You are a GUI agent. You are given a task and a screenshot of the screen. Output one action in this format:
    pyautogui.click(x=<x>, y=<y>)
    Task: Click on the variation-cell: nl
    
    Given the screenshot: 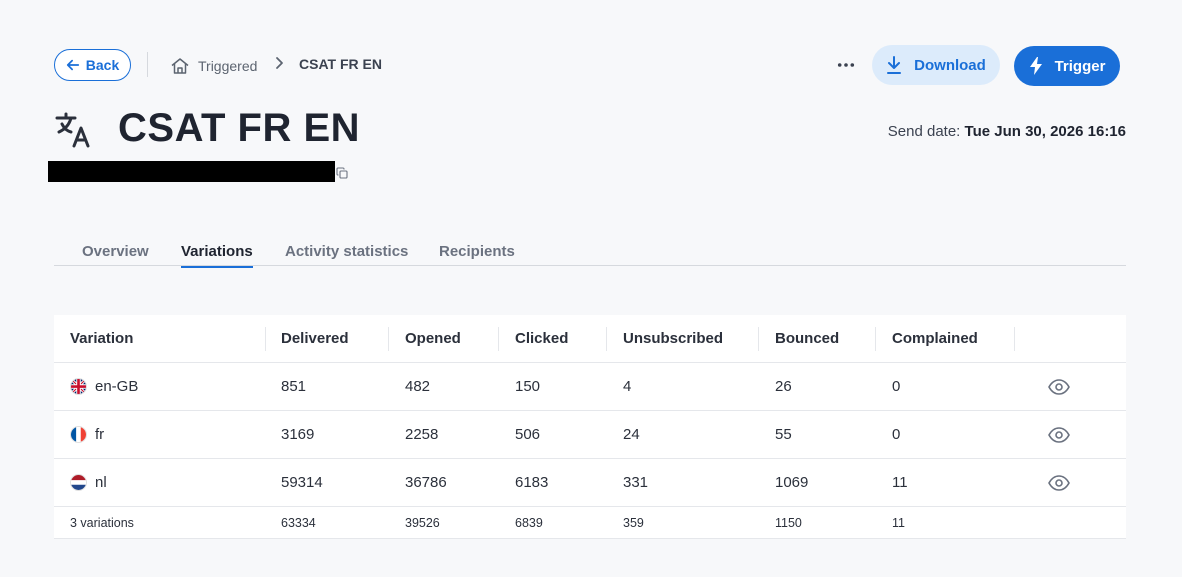 What is the action you would take?
    pyautogui.click(x=167, y=482)
    